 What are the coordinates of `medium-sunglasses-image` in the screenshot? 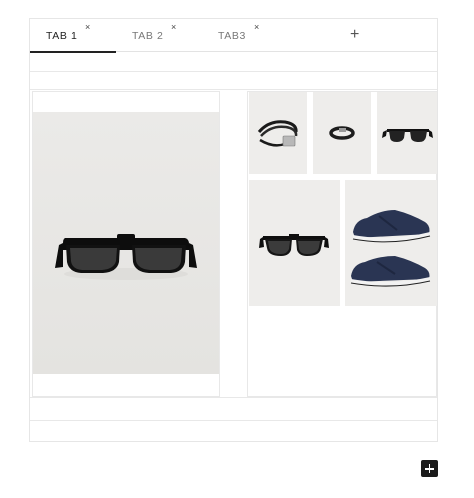 It's located at (294, 243).